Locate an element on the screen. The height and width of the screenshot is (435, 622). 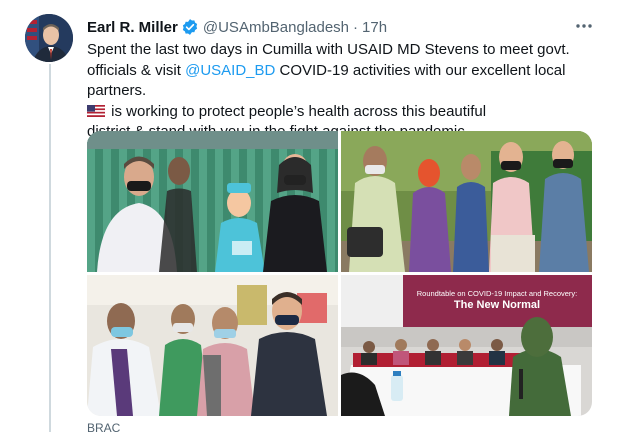
tweet-text-segment: officials & visit is located at coordinates (136, 70).